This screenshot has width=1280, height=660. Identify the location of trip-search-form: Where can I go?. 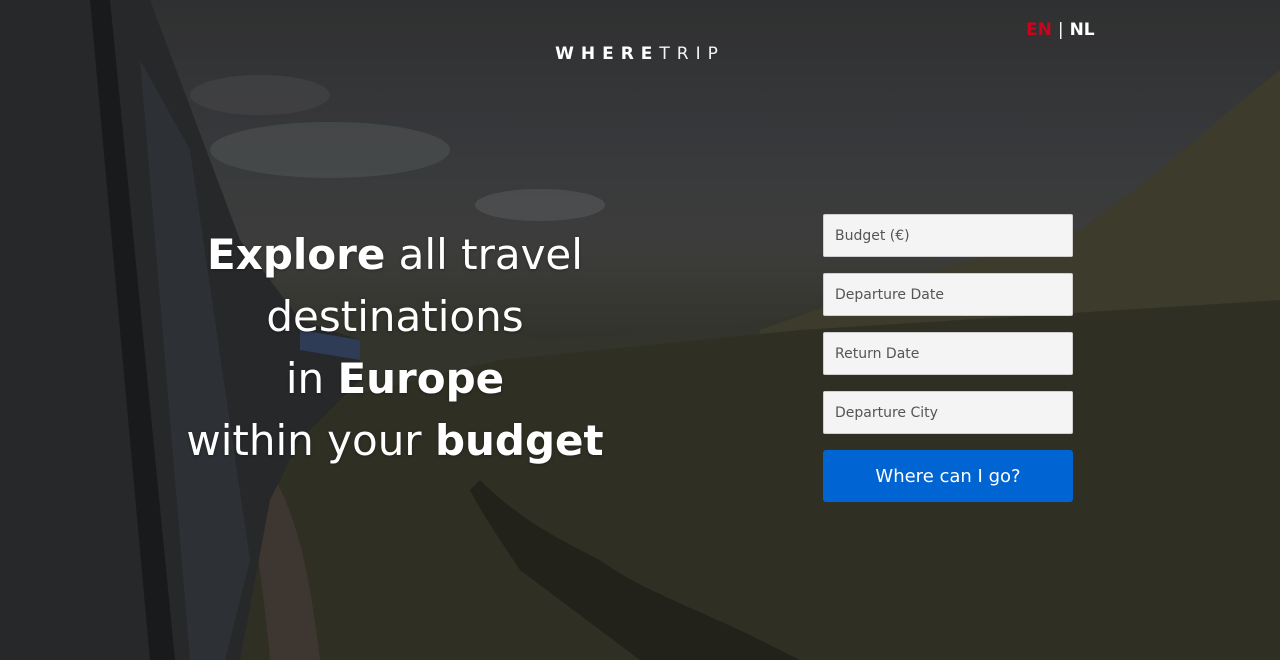
(948, 358).